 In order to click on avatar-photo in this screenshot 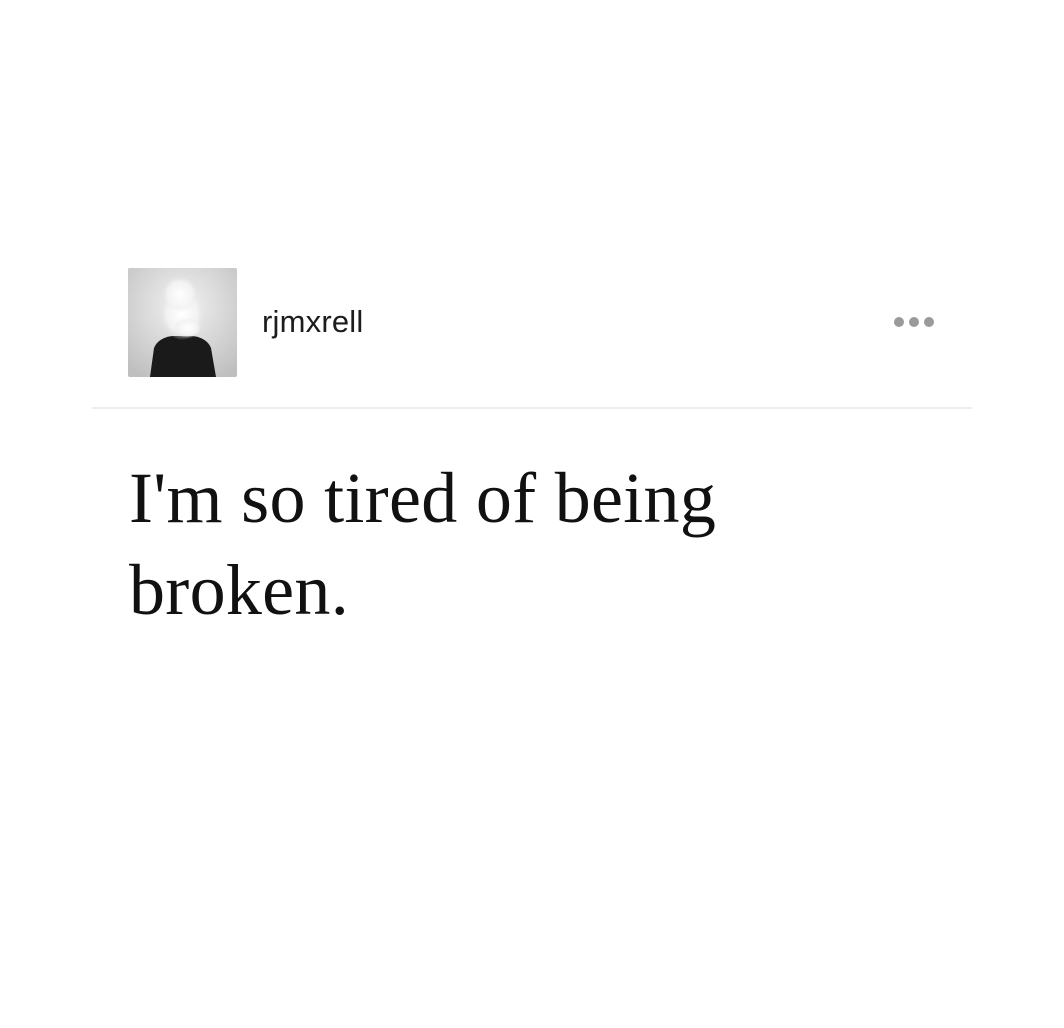, I will do `click(182, 322)`.